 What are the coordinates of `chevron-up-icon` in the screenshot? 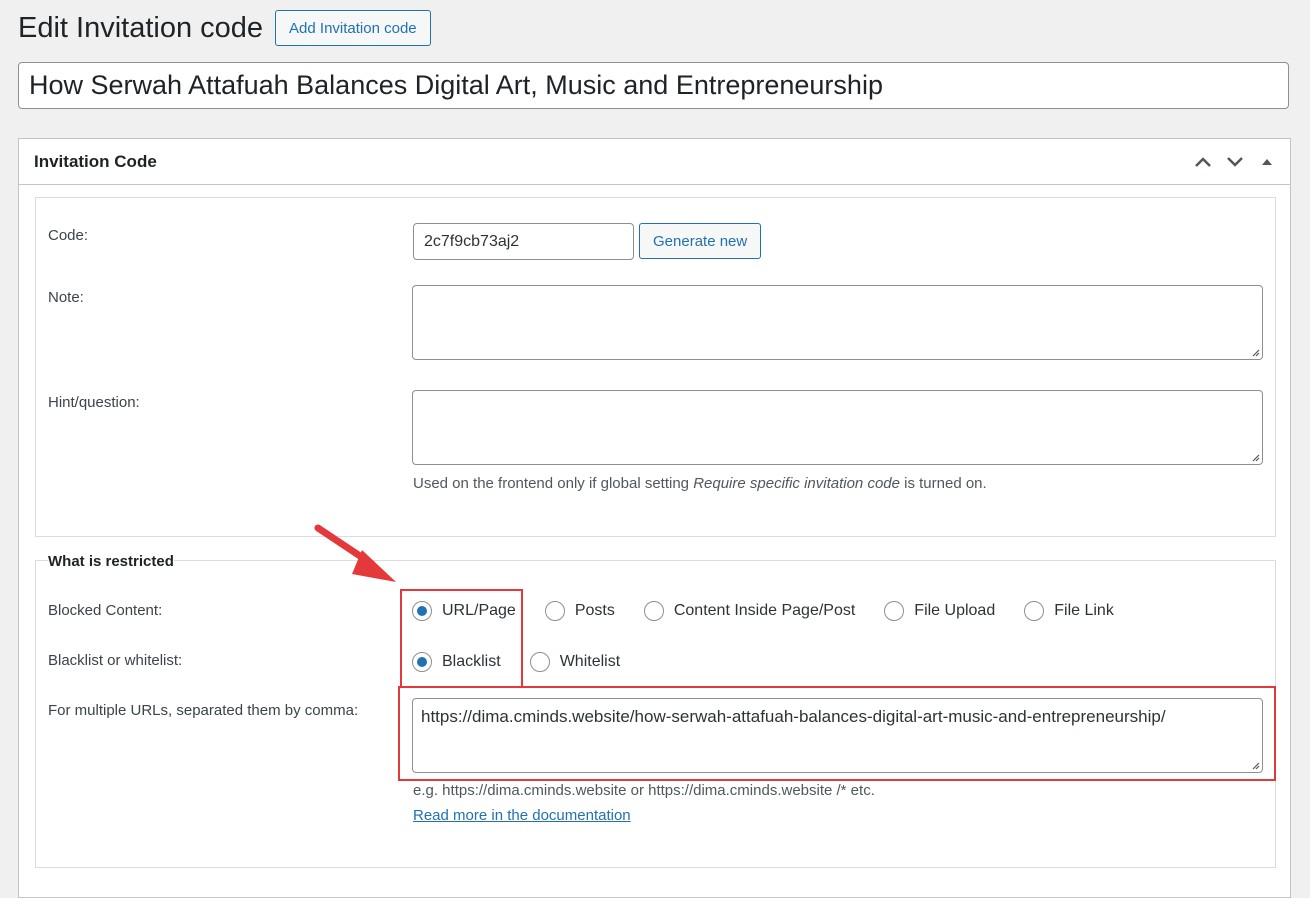 It's located at (1203, 162).